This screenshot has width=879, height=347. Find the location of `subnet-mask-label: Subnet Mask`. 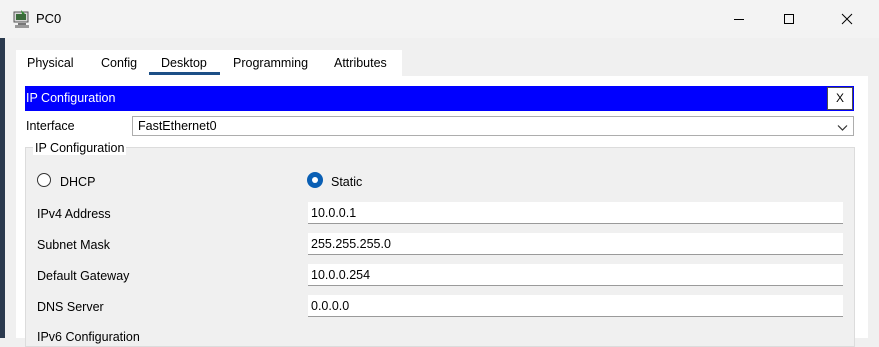

subnet-mask-label: Subnet Mask is located at coordinates (73, 245).